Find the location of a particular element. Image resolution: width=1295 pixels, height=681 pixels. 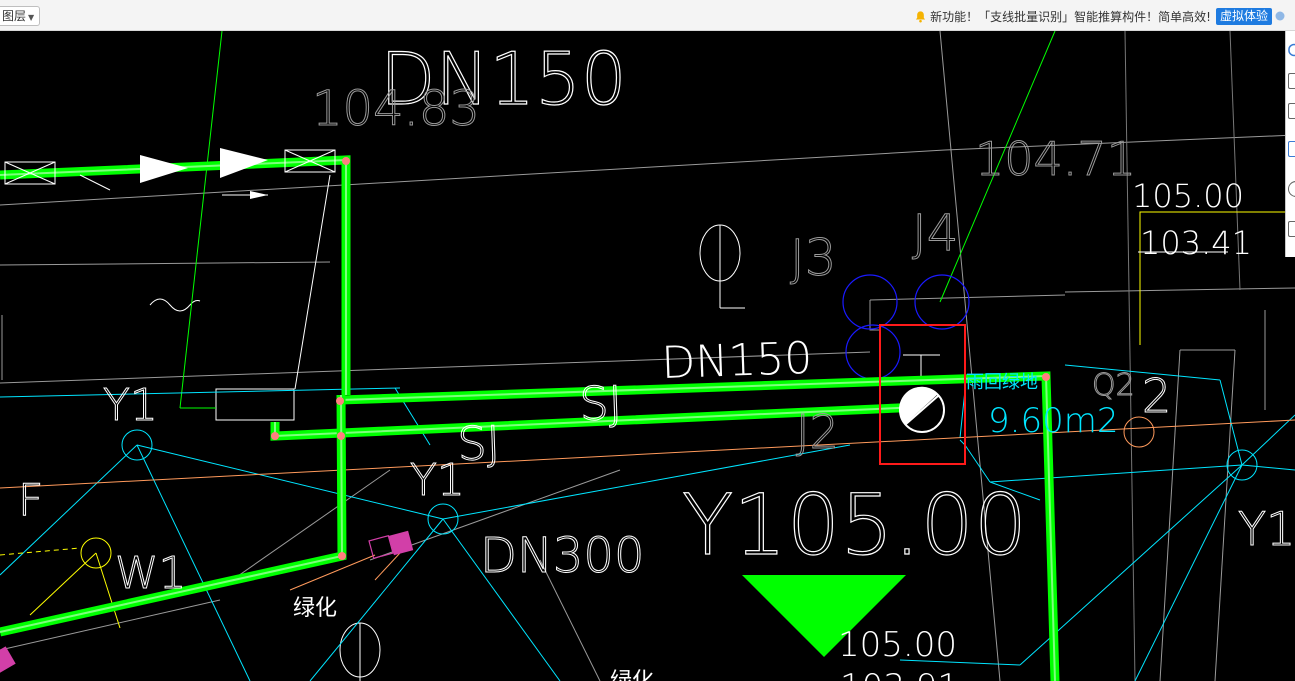

sewage-dashed-line is located at coordinates (40, 551).